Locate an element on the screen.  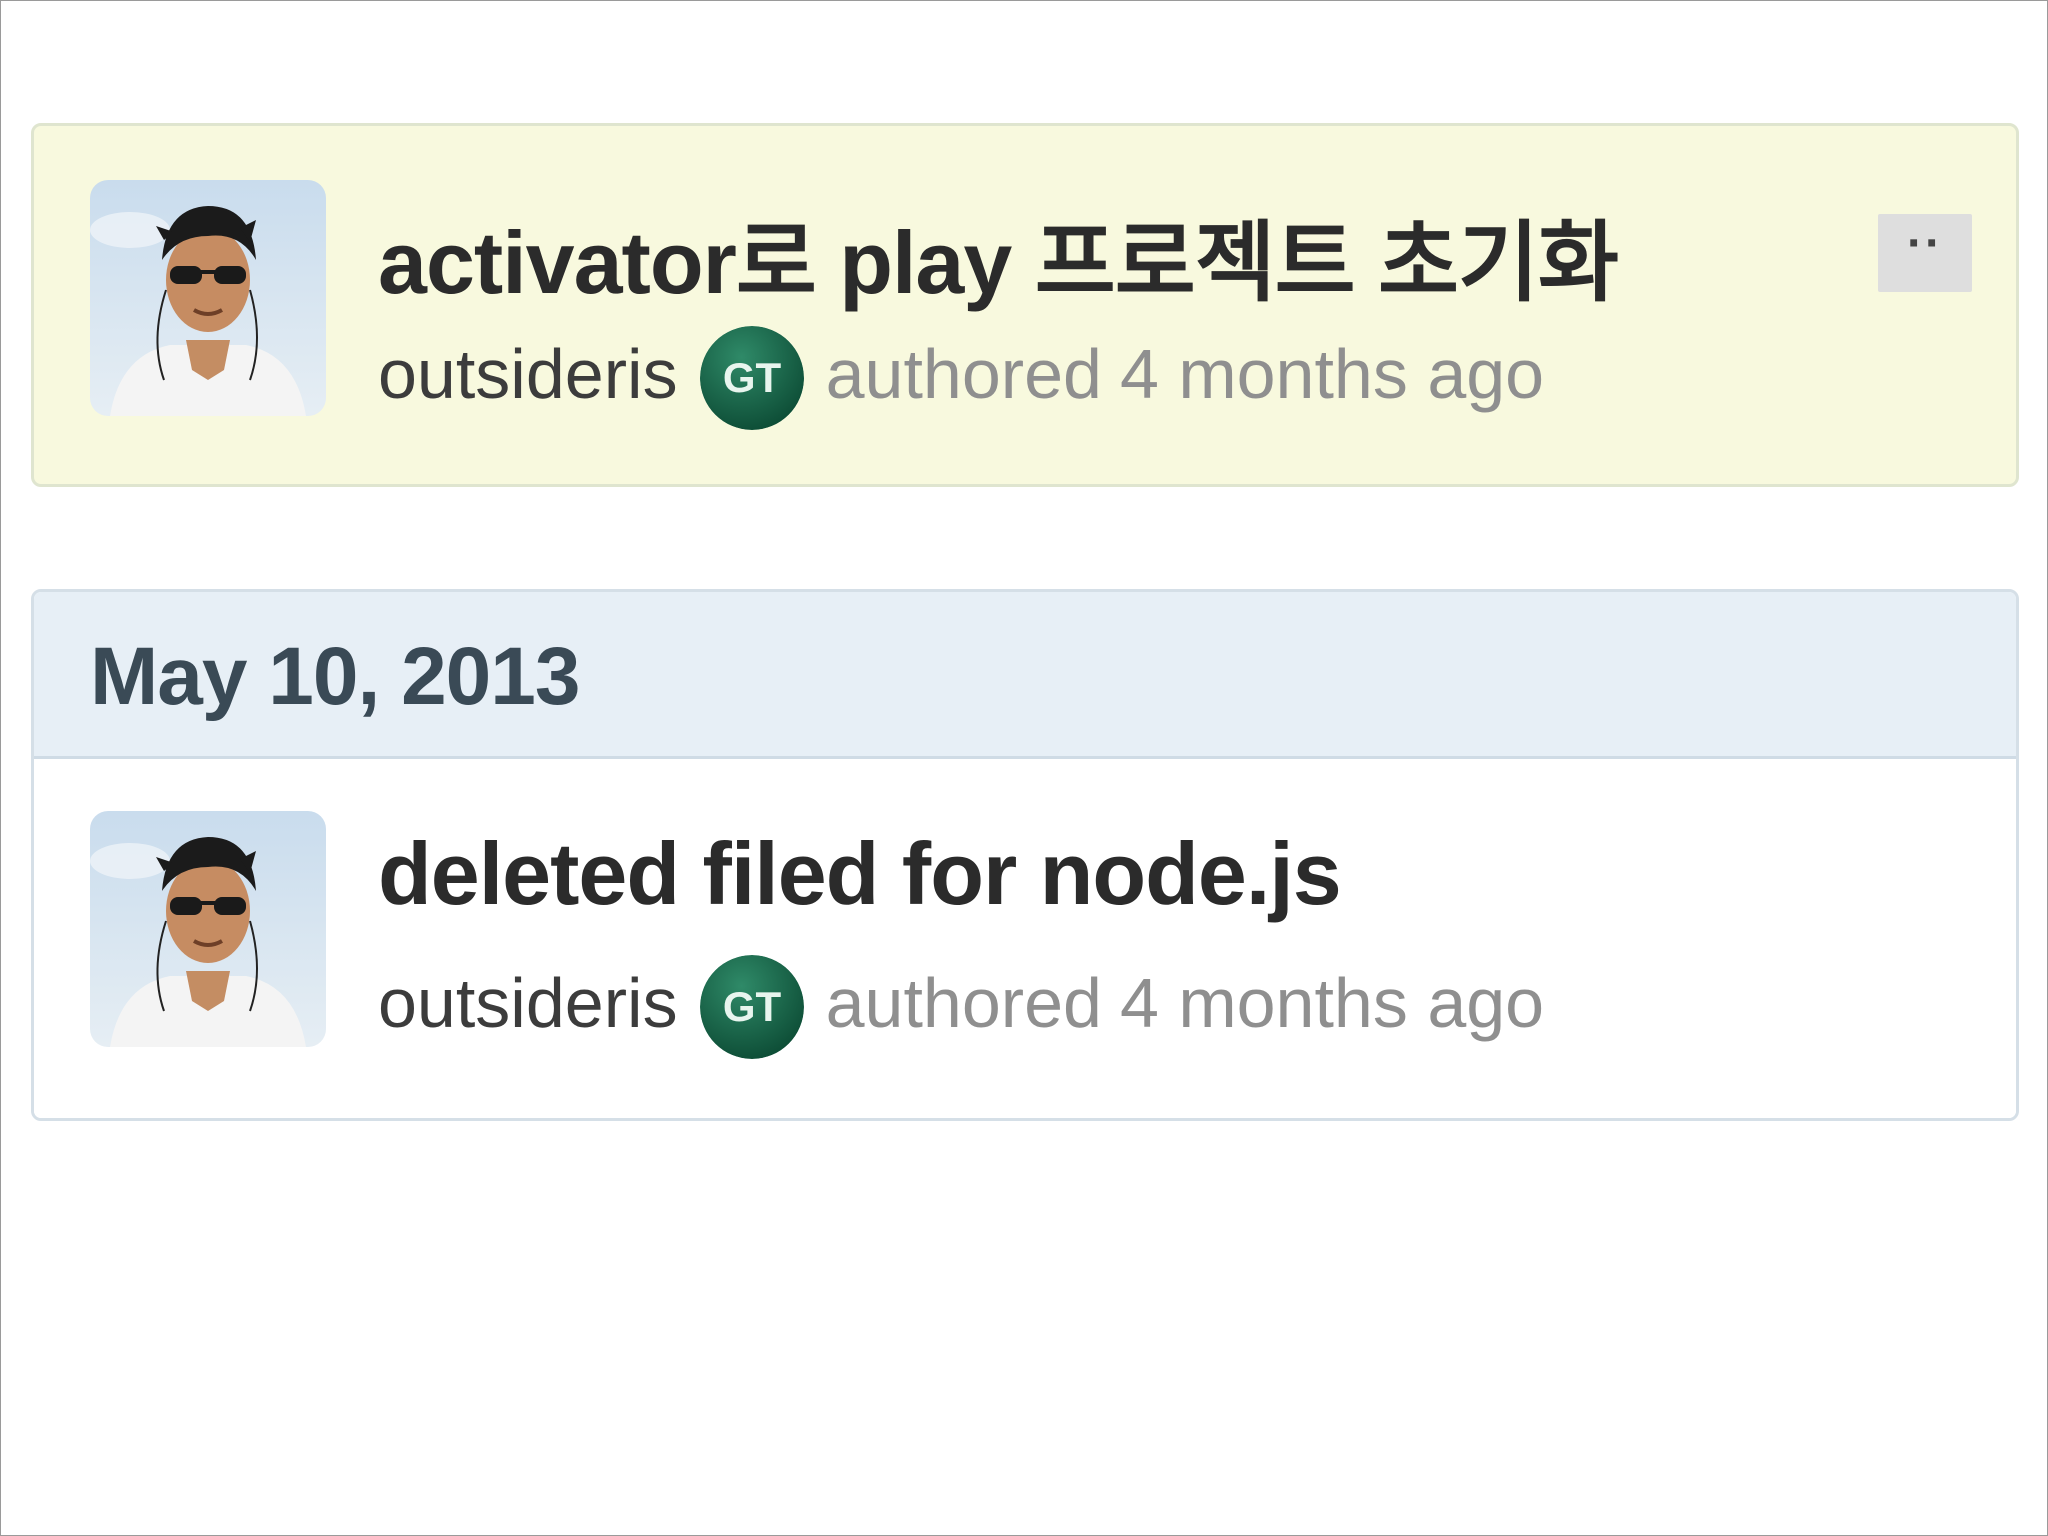
commit-title: activator로 play 프로젝트 초기화 is located at coordinates (998, 255).